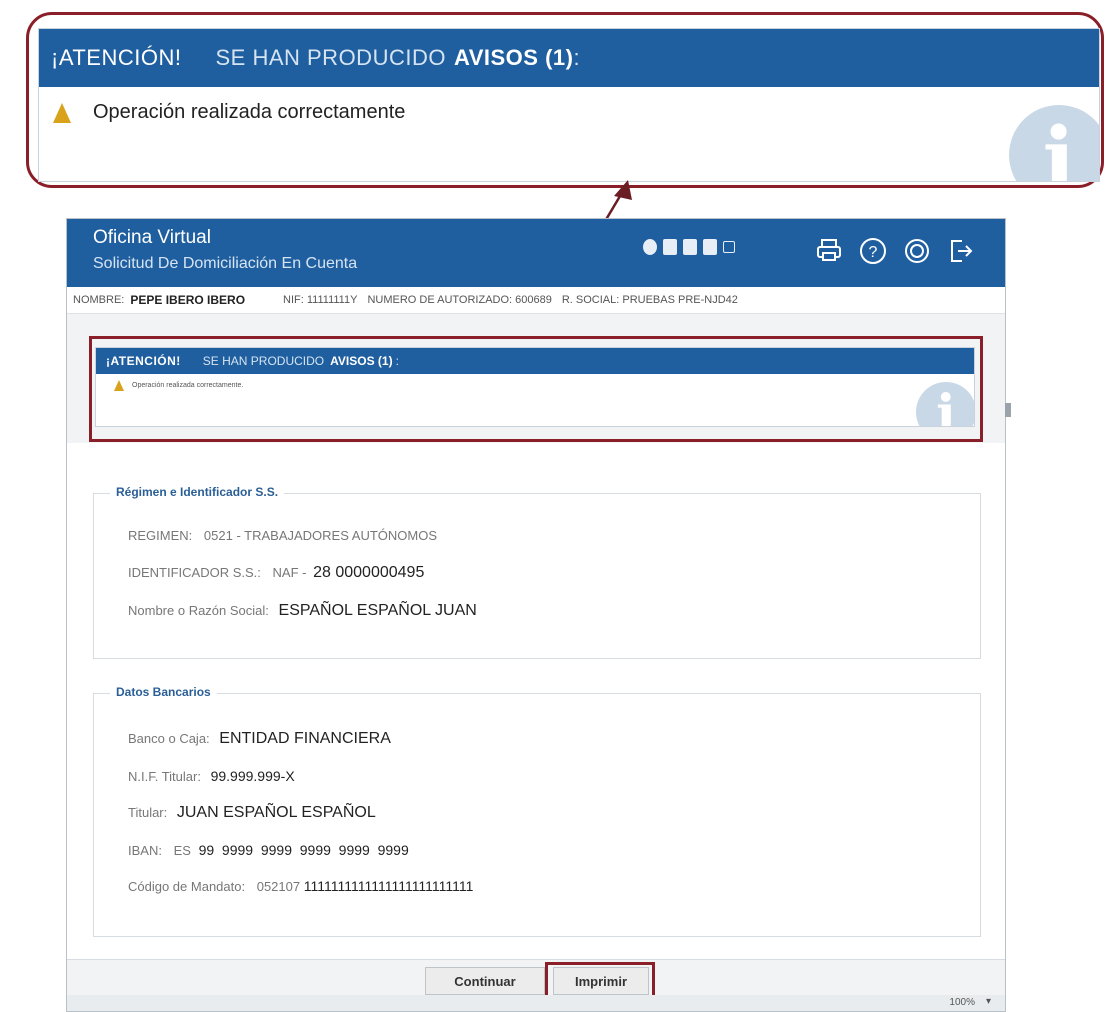  I want to click on status-bar: 100% ▾, so click(536, 1003).